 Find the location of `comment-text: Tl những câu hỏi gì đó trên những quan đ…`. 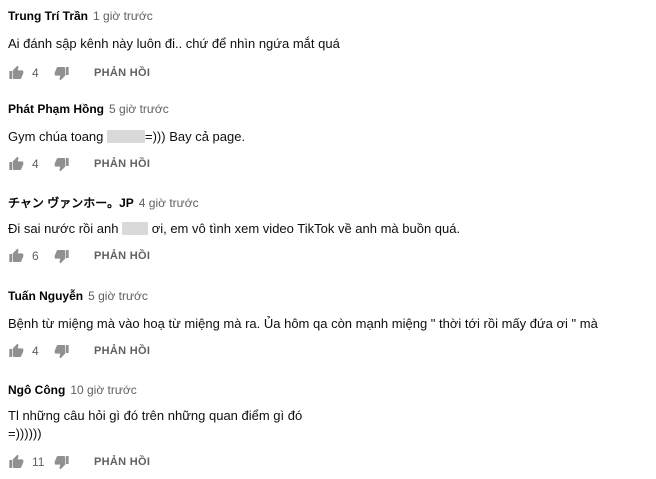

comment-text: Tl những câu hỏi gì đó trên những quan đ… is located at coordinates (155, 424).